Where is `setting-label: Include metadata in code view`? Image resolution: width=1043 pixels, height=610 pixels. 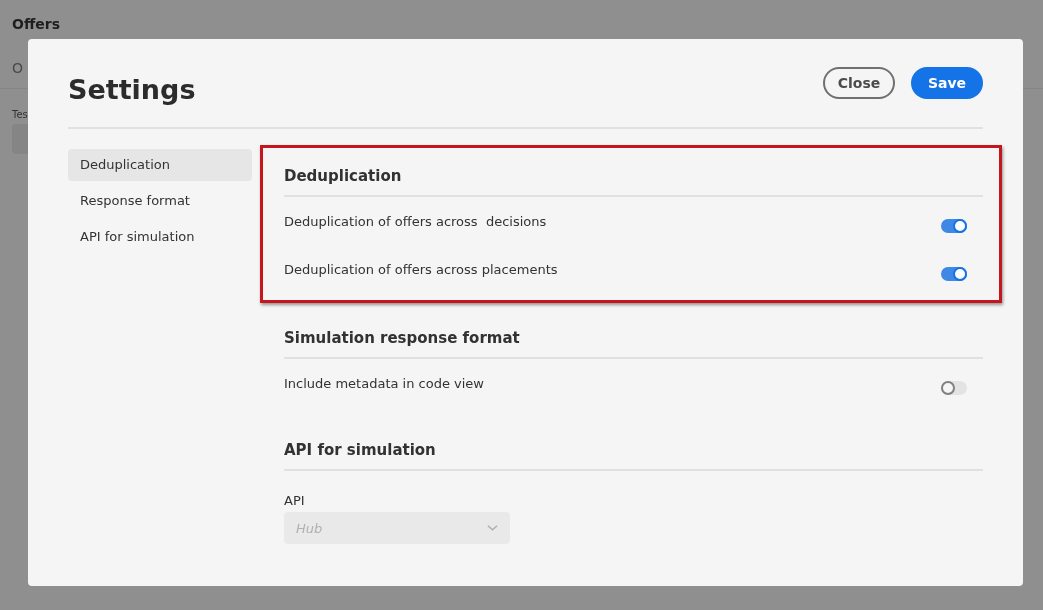 setting-label: Include metadata in code view is located at coordinates (384, 383).